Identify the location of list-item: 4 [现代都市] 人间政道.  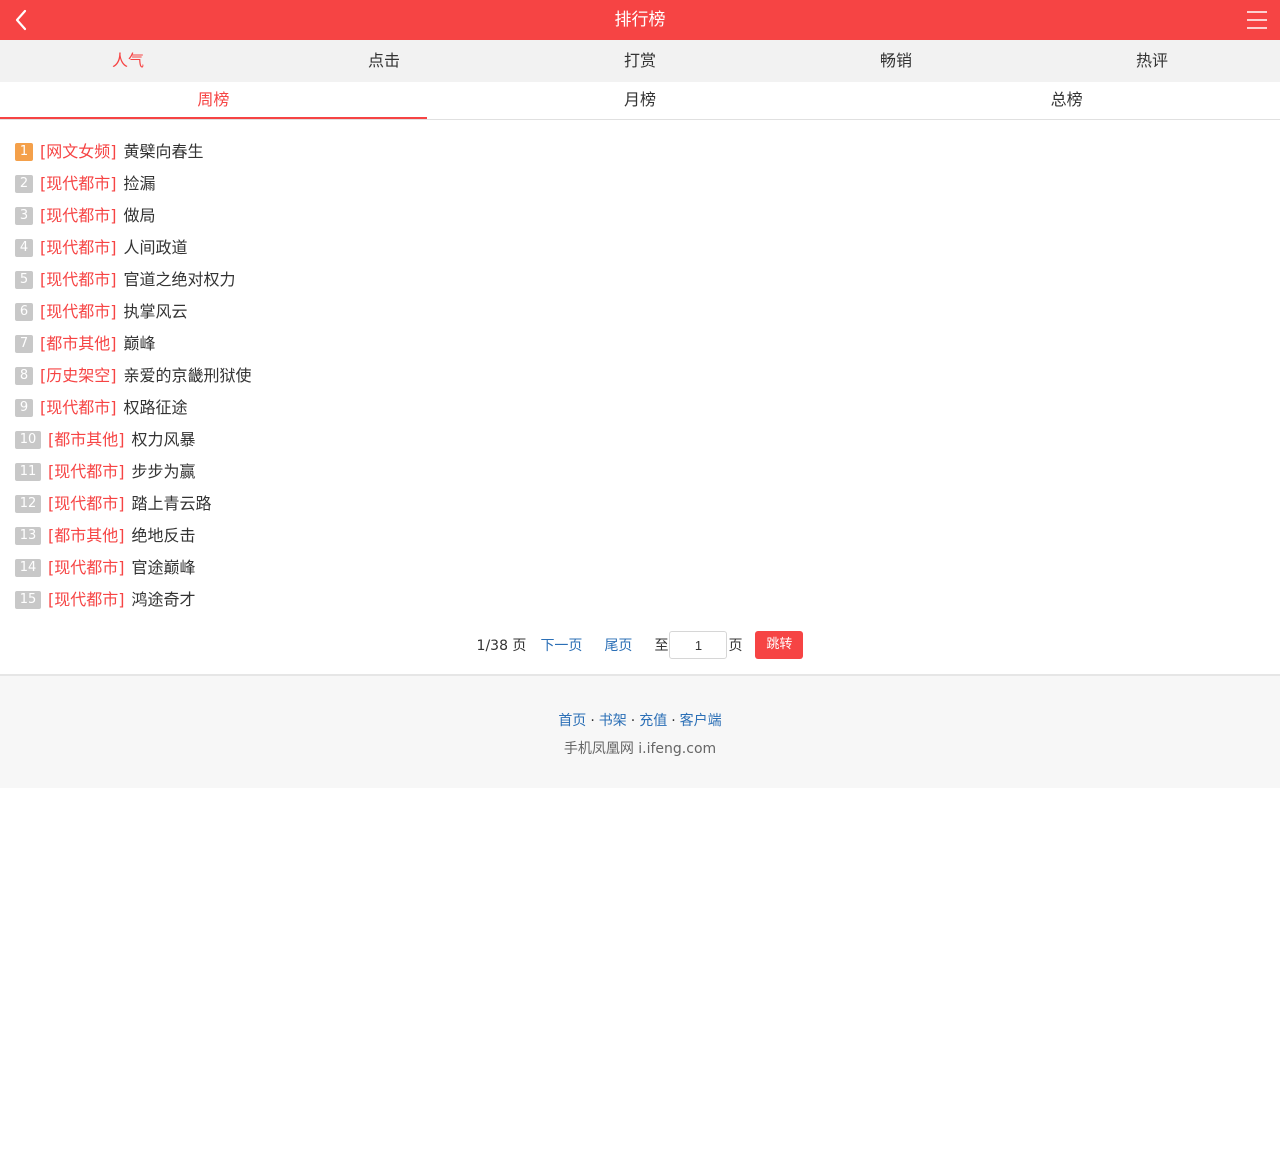
(640, 248).